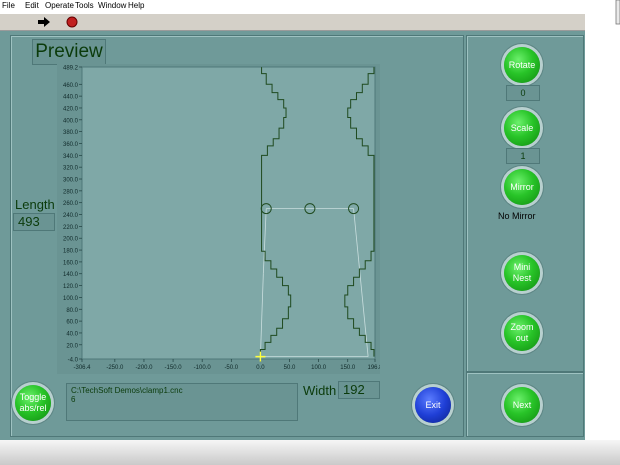 This screenshot has width=620, height=465. I want to click on y-tick-label: 20.0, so click(72, 346).